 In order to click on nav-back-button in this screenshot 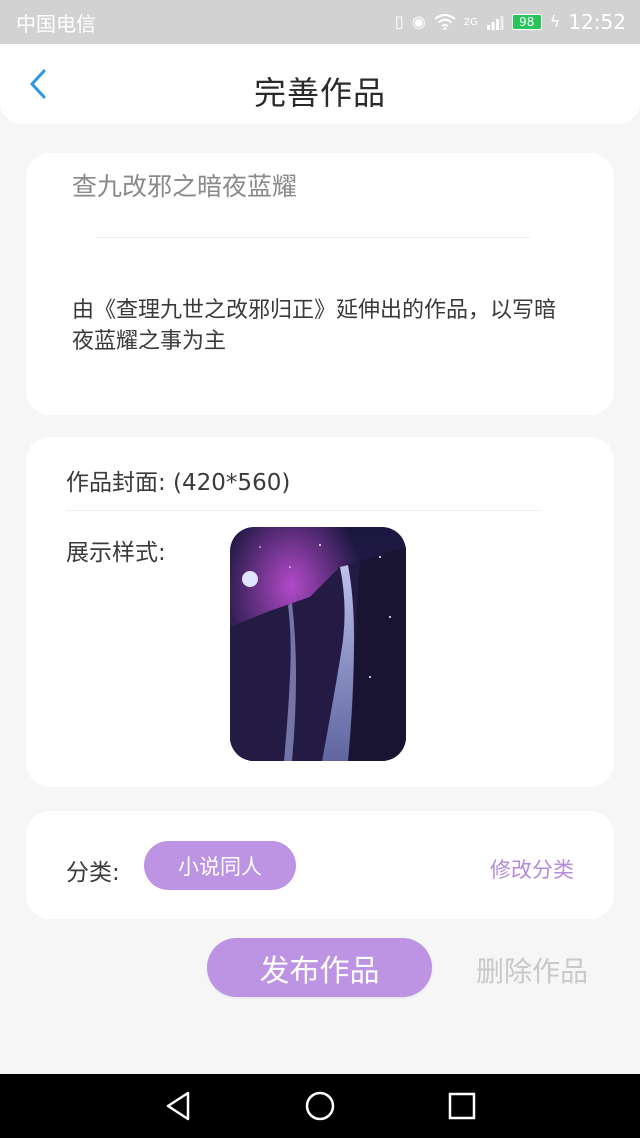, I will do `click(180, 1106)`.